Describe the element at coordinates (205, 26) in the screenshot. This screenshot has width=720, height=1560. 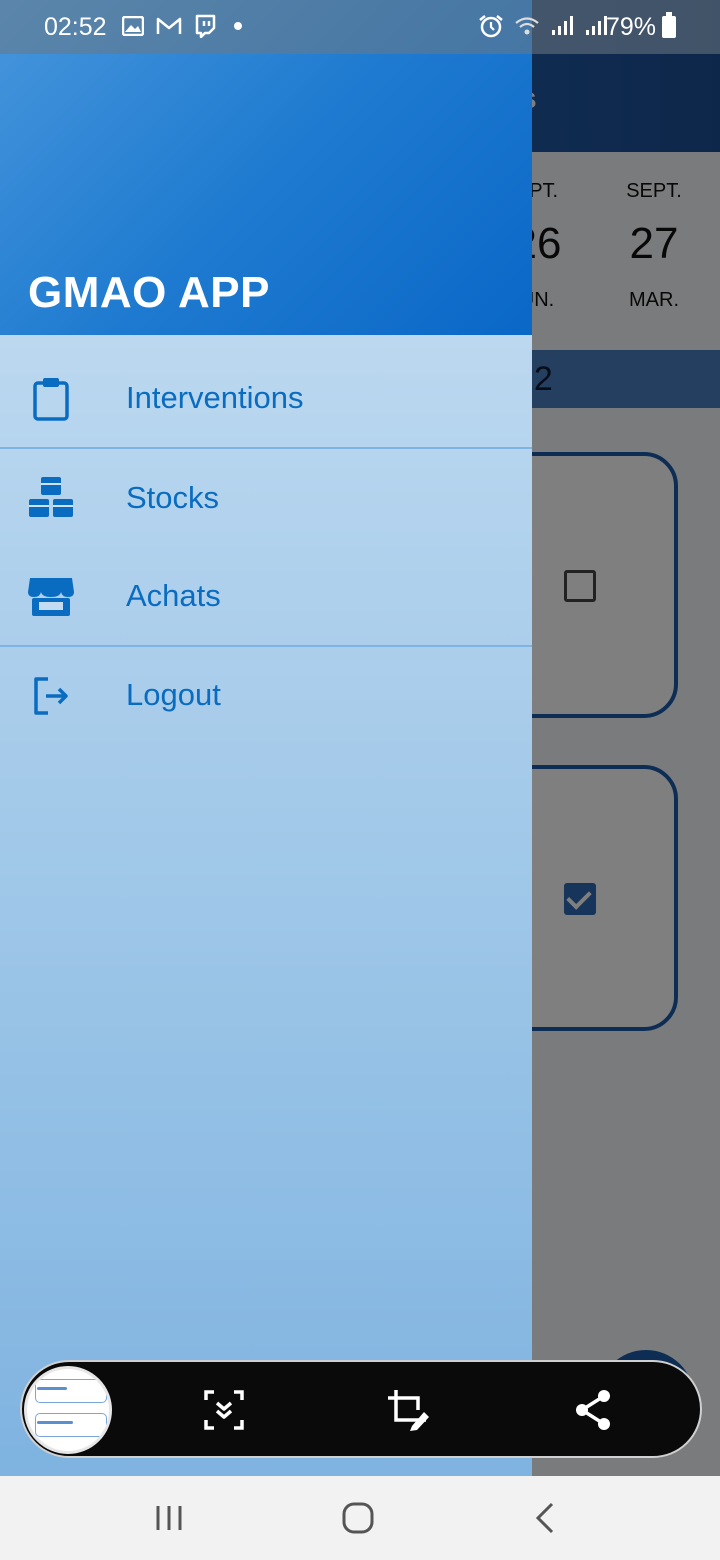
I see `twitch-icon` at that location.